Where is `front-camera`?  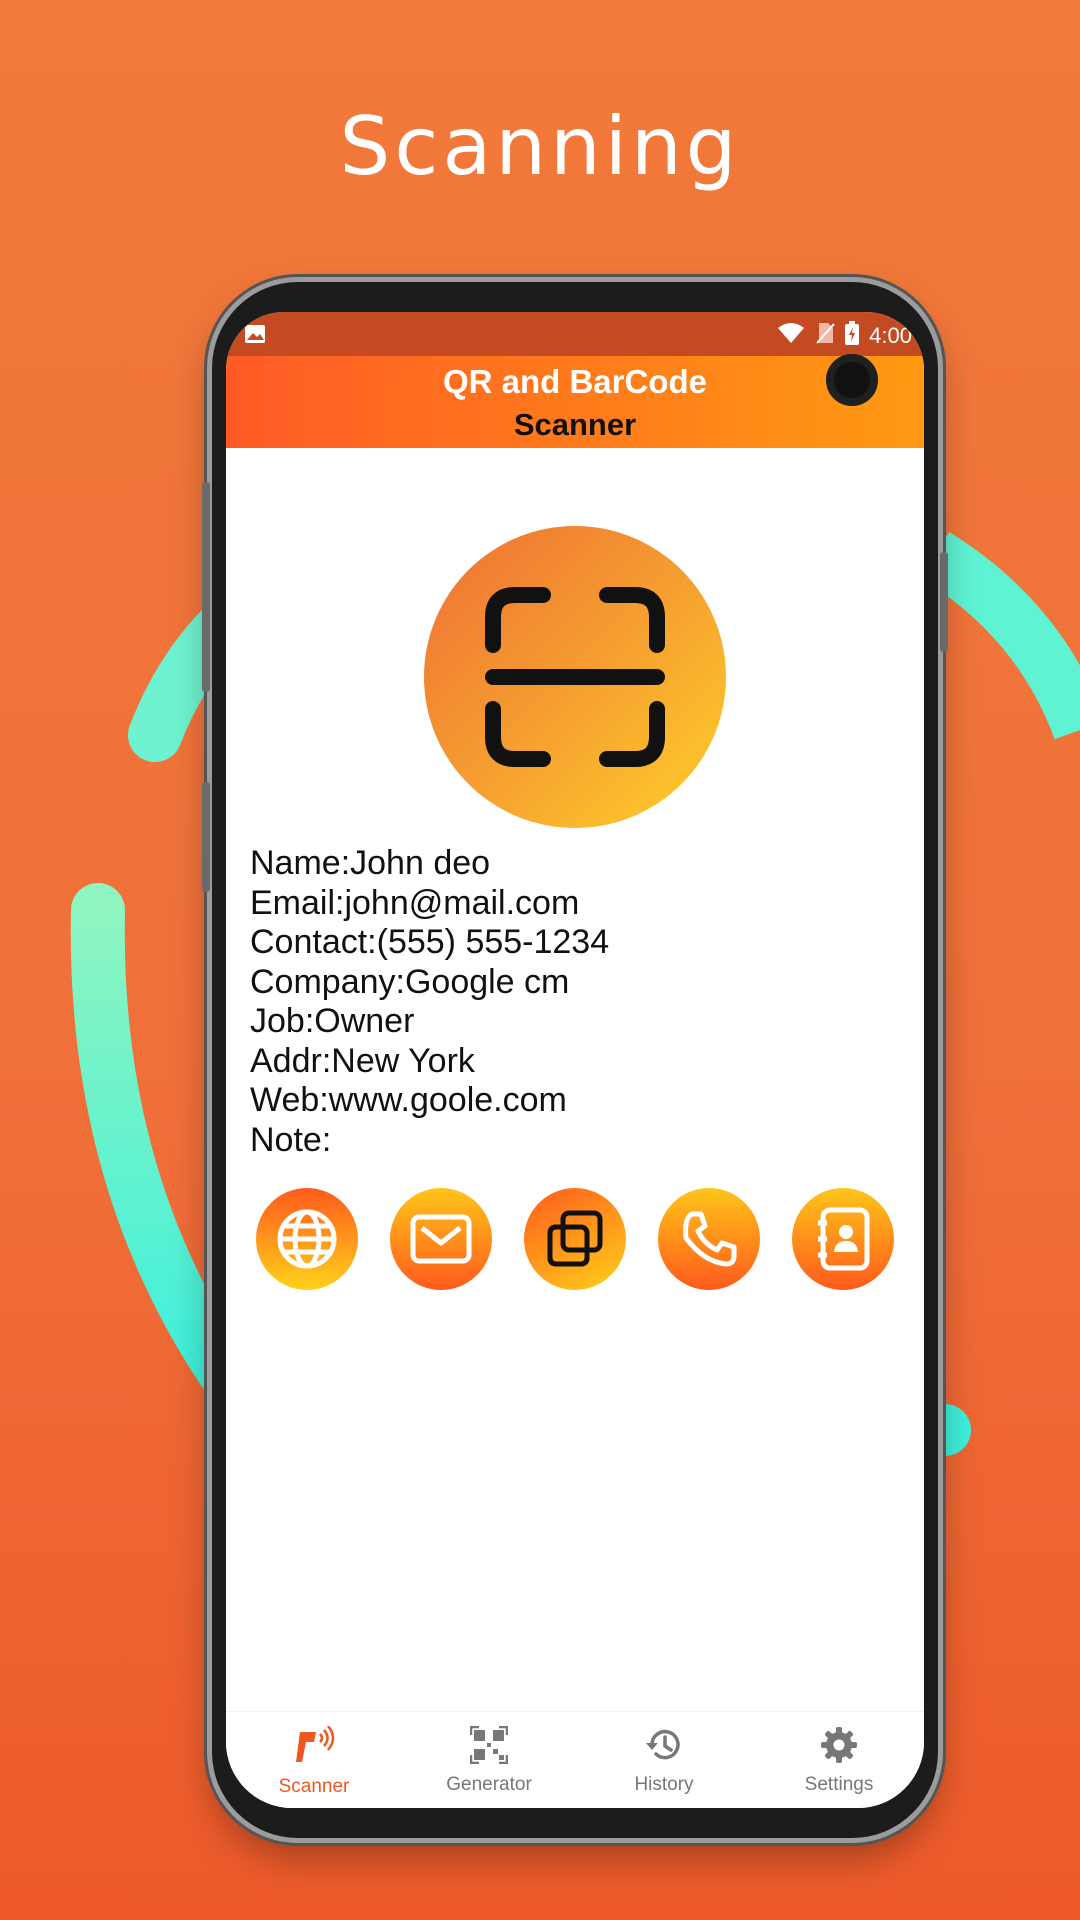 front-camera is located at coordinates (852, 380).